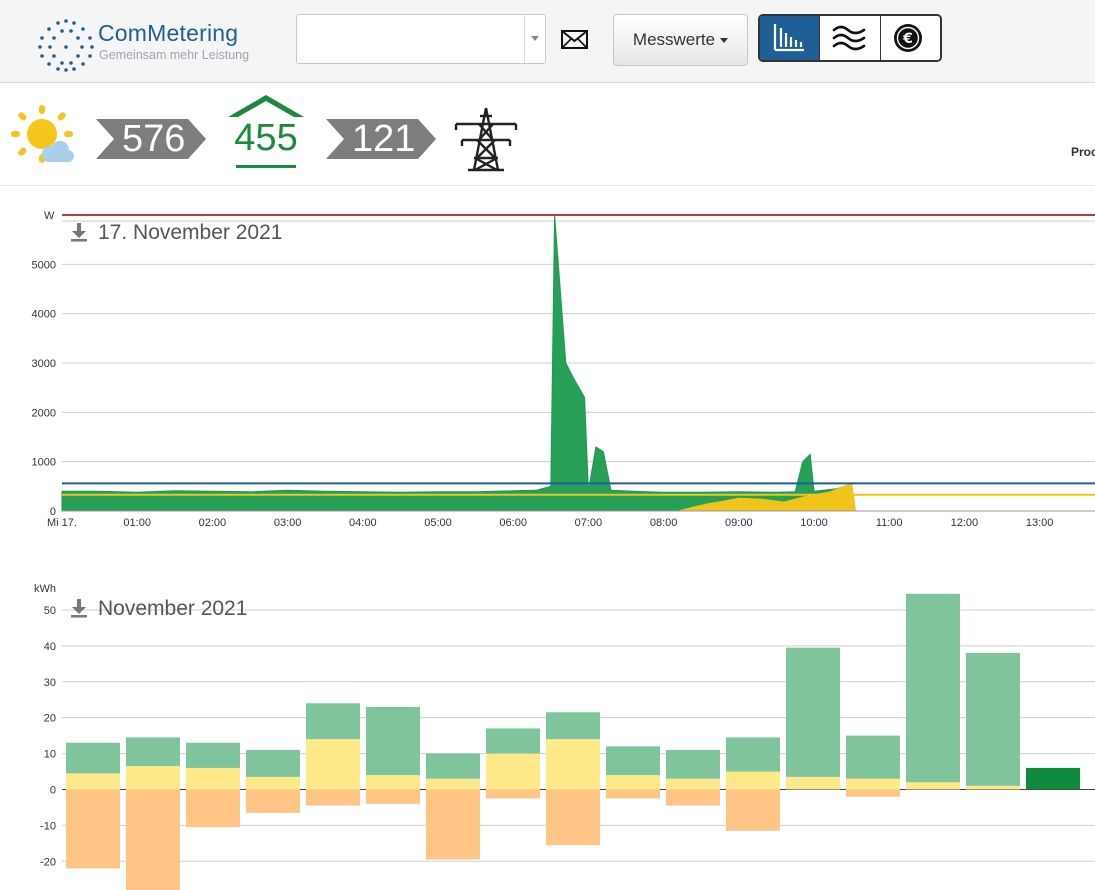 This screenshot has width=1095, height=890. I want to click on bar-chart-icon, so click(788, 38).